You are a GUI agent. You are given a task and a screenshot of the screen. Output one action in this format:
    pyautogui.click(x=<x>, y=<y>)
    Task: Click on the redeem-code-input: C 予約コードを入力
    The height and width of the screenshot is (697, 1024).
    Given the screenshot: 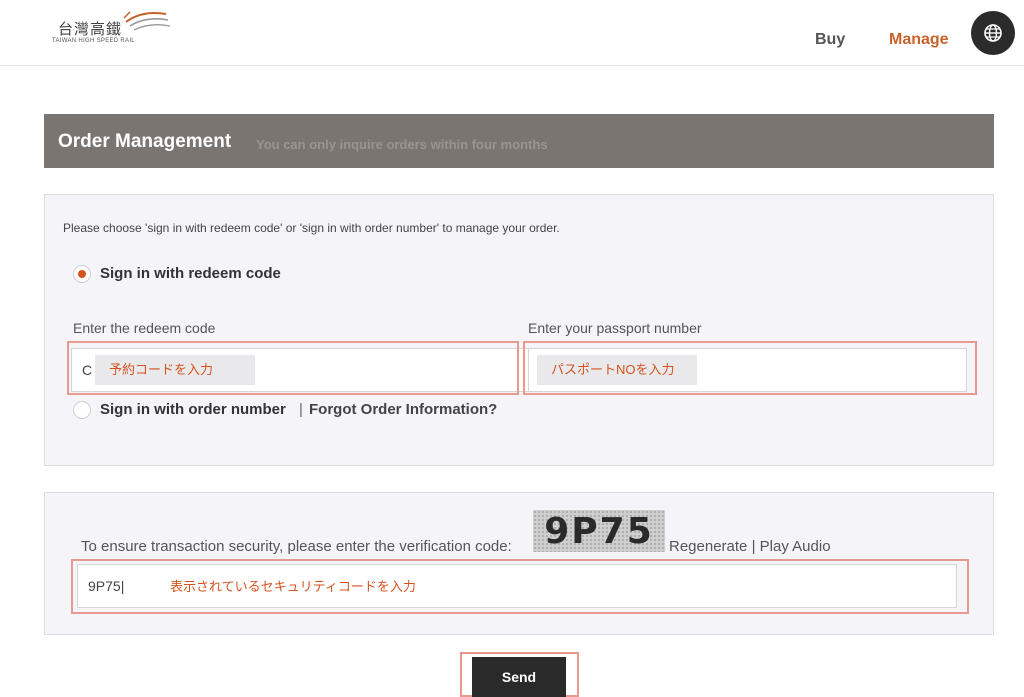 What is the action you would take?
    pyautogui.click(x=305, y=370)
    